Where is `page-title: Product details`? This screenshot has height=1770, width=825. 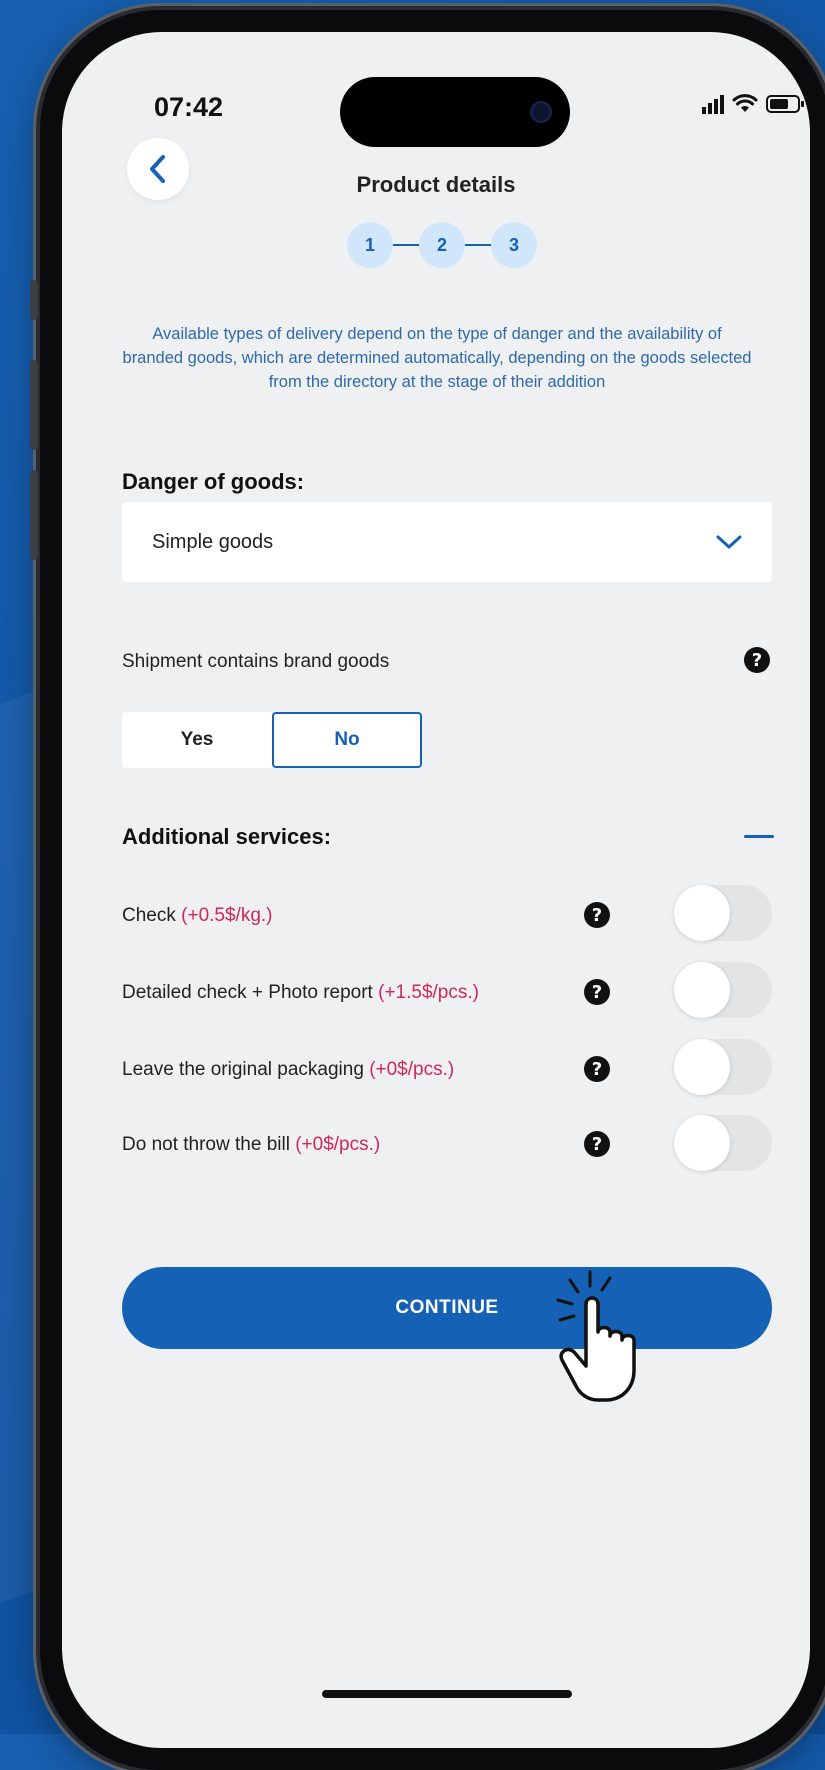 page-title: Product details is located at coordinates (436, 184).